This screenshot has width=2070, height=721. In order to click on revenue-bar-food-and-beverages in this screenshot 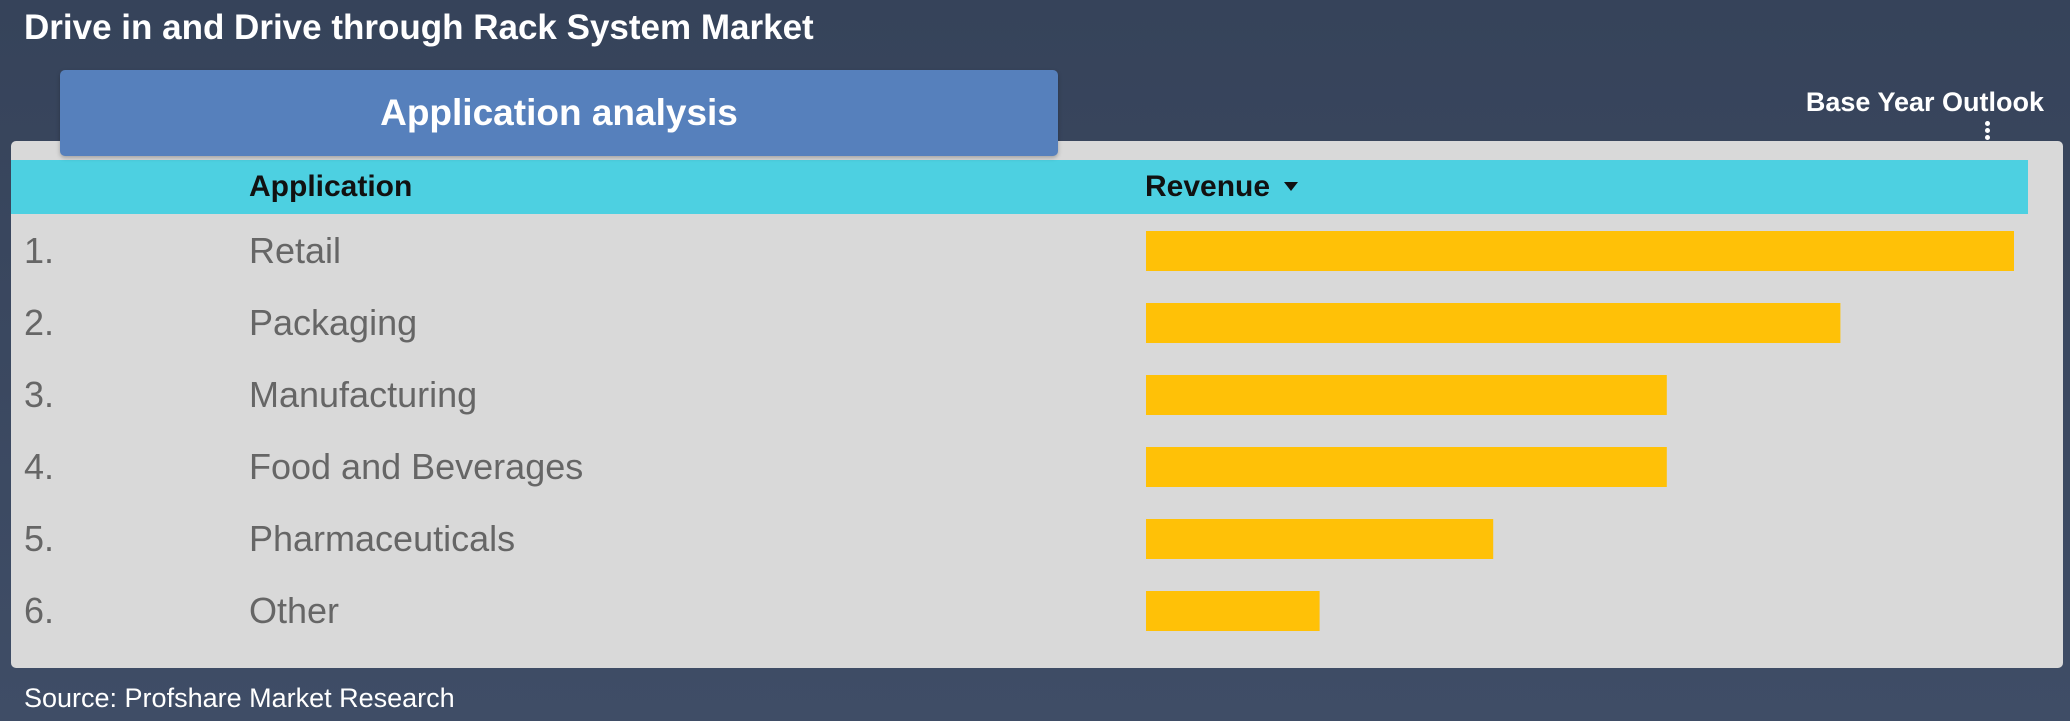, I will do `click(1406, 467)`.